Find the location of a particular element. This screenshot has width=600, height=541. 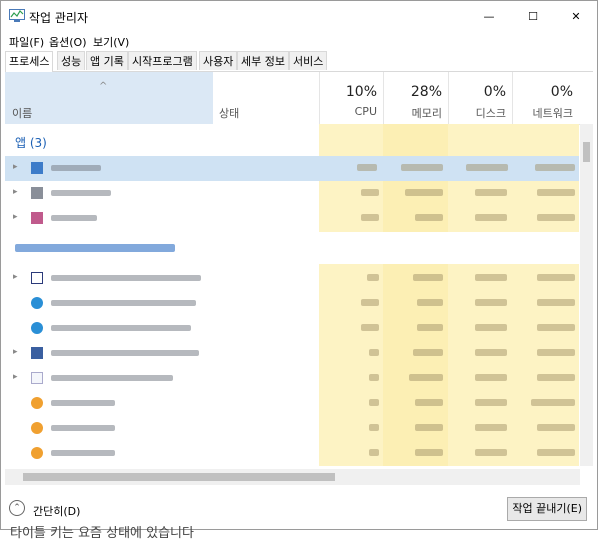

group-apps-header: 앱 (3) is located at coordinates (31, 142).